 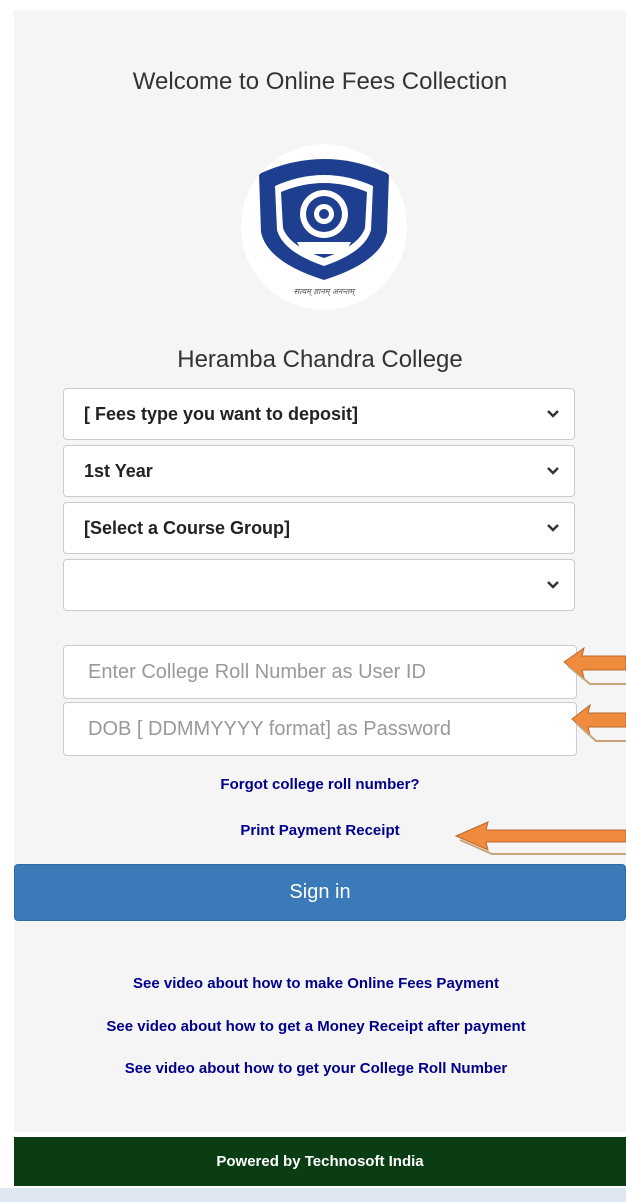 What do you see at coordinates (221, 414) in the screenshot?
I see `fees-type-value: [ Fees type you want to deposit]` at bounding box center [221, 414].